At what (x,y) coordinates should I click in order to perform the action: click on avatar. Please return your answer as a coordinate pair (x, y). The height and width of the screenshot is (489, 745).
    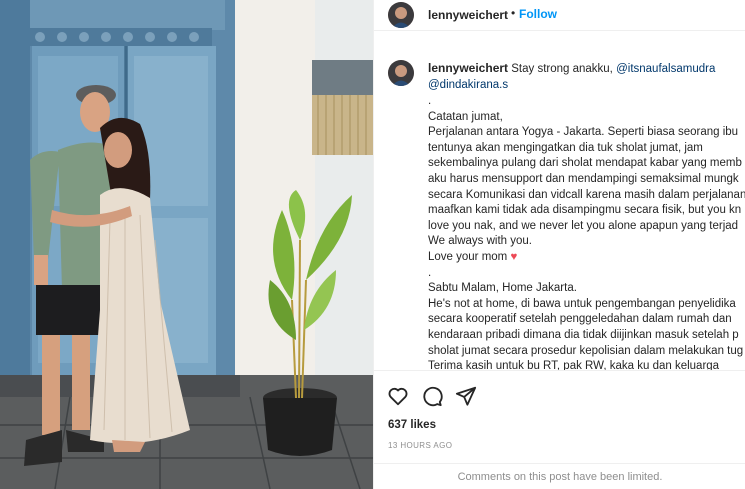
    Looking at the image, I should click on (401, 15).